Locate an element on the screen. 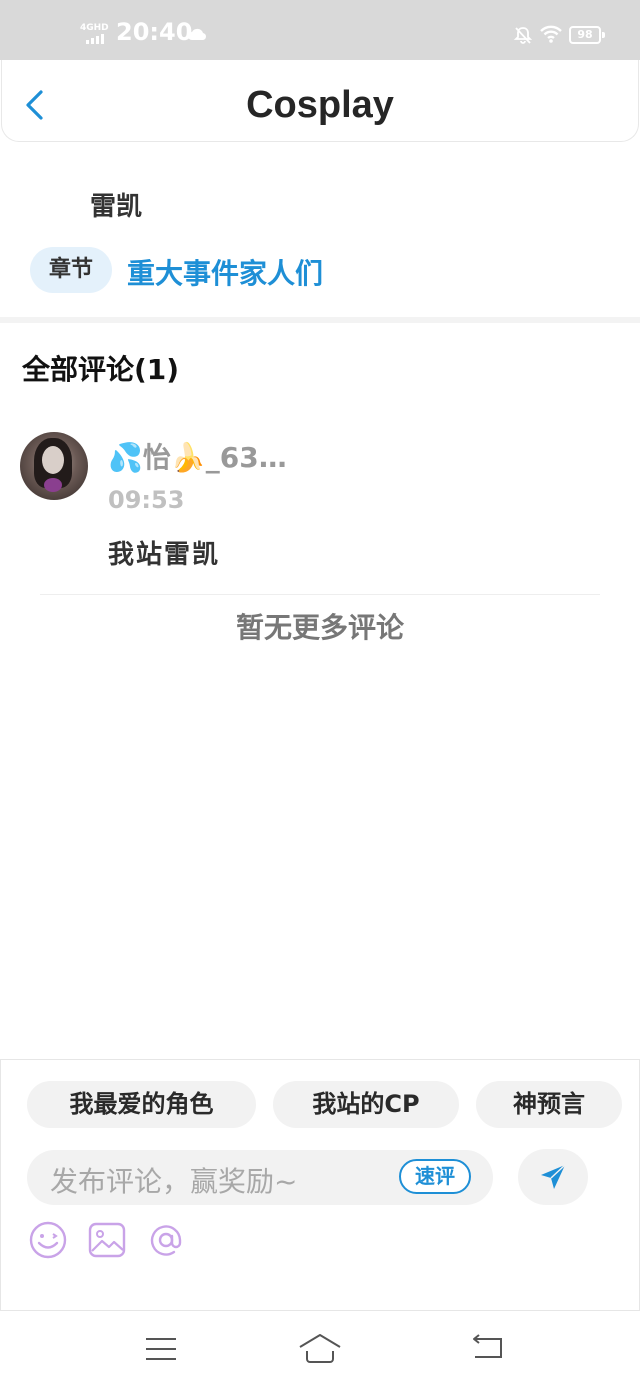 The image size is (640, 1387). no-more-comments: 暂无更多评论 is located at coordinates (319, 627).